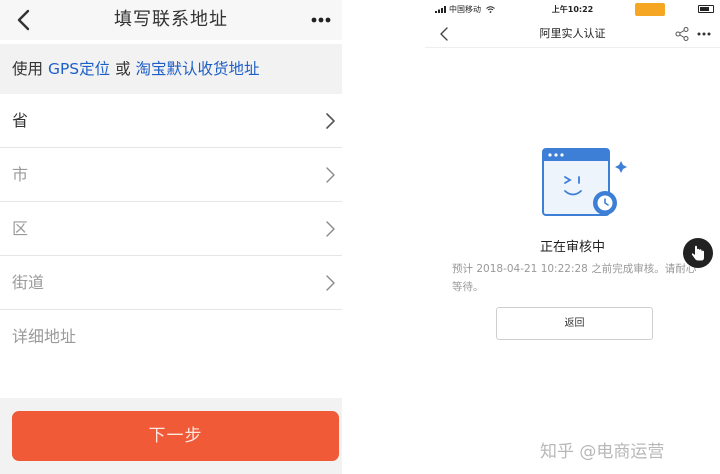 This screenshot has width=720, height=474. I want to click on city-label: 市, so click(20, 174).